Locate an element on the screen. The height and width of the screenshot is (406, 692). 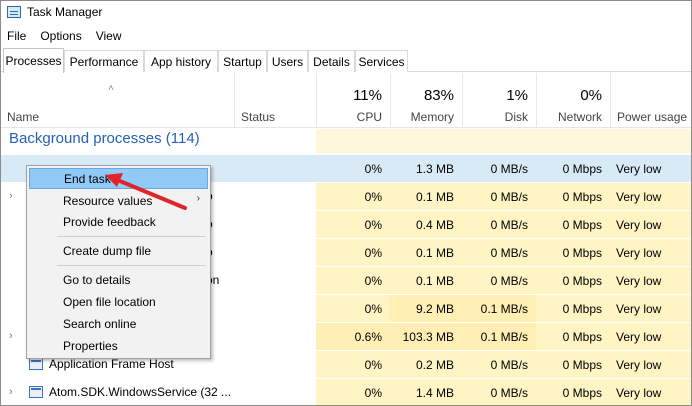
annotation-arrow-icon is located at coordinates (146, 191).